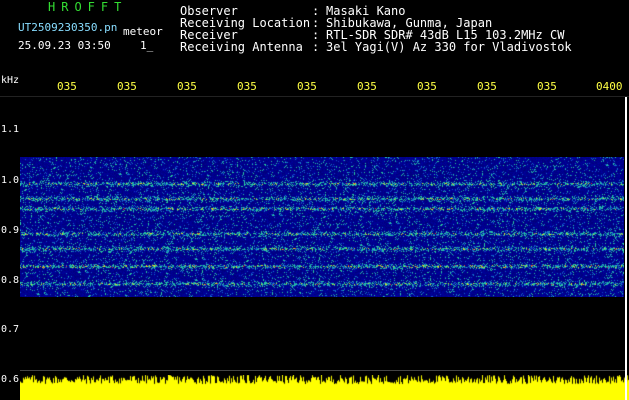 The image size is (629, 400). I want to click on file-name: UT2509230350.pn, so click(68, 27).